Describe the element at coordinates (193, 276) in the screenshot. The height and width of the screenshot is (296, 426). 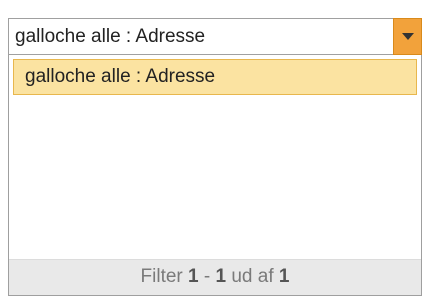
I see `filter-start: 1` at that location.